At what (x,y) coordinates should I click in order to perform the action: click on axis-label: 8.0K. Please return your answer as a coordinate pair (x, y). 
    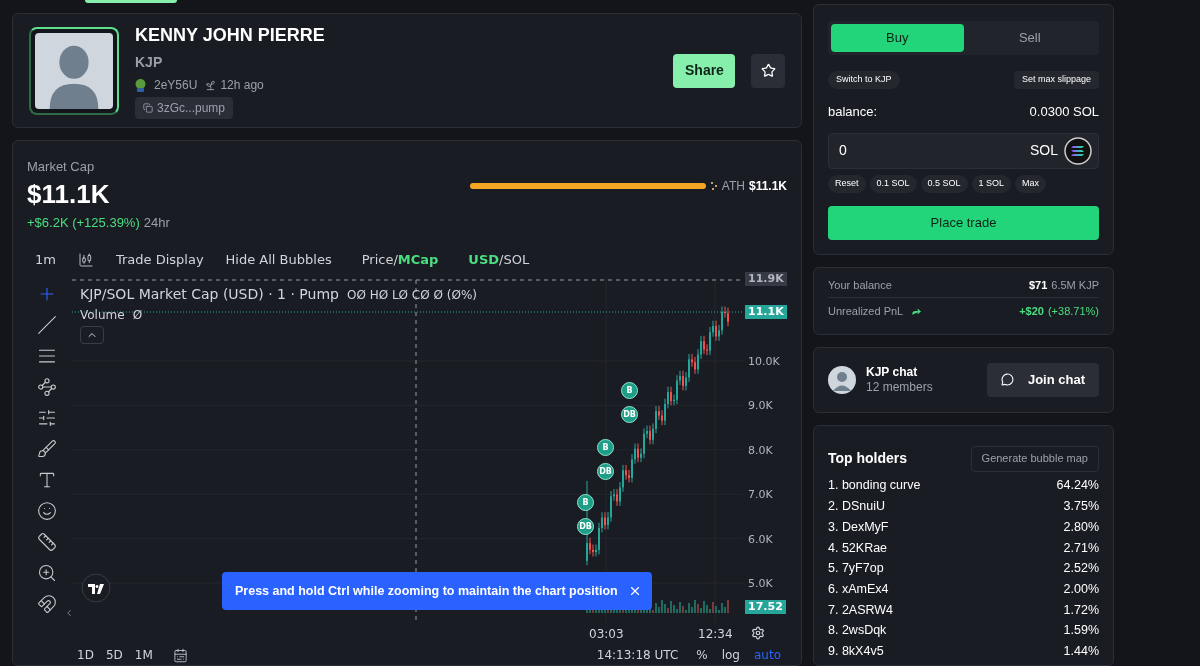
    Looking at the image, I should click on (760, 450).